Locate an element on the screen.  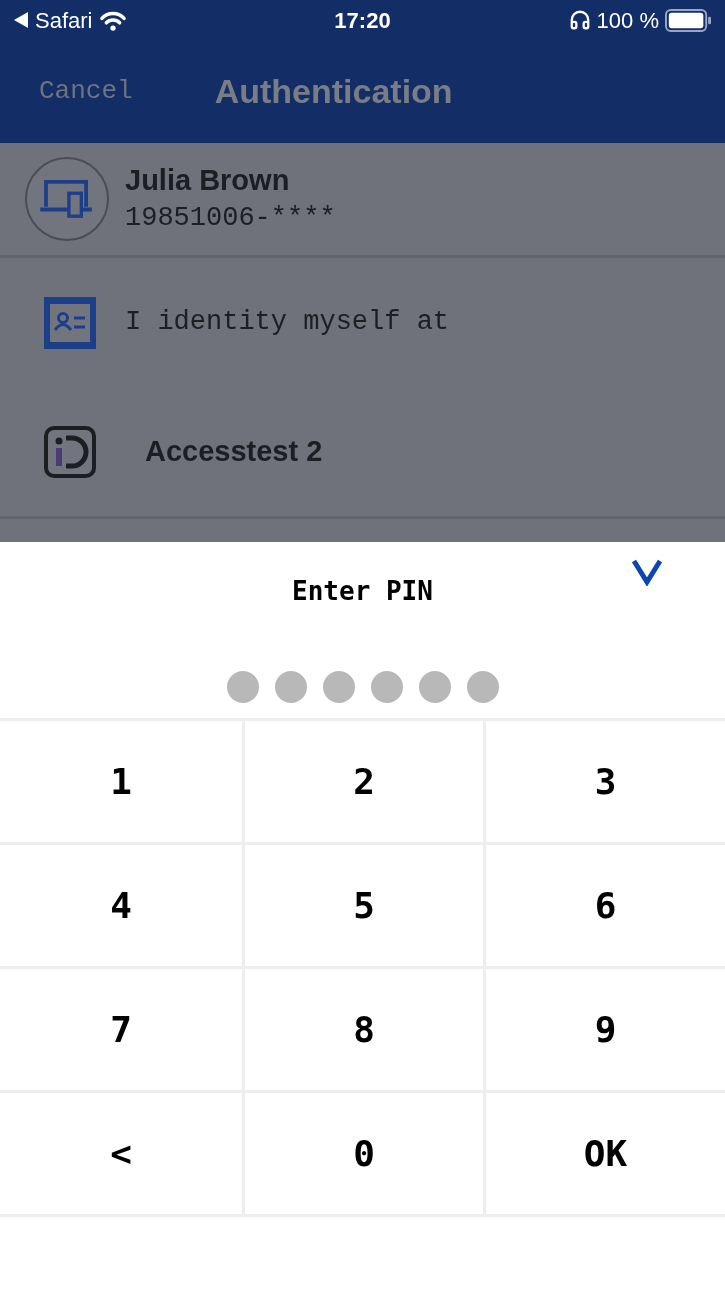
id-card-icon is located at coordinates (70, 322).